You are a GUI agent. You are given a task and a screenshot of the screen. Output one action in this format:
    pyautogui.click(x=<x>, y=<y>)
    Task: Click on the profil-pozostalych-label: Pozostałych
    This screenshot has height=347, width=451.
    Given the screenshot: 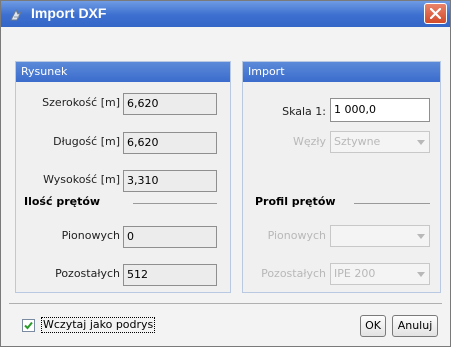 What is the action you would take?
    pyautogui.click(x=293, y=273)
    